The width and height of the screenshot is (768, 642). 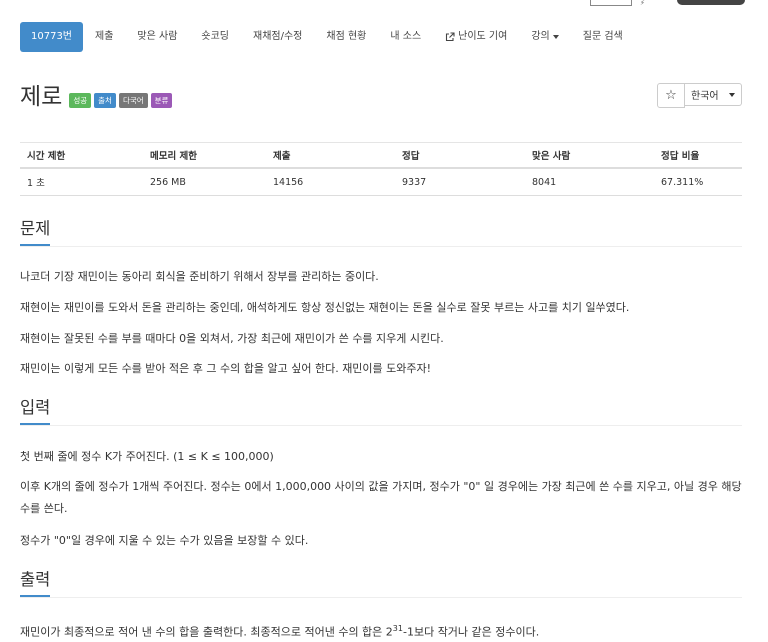 What do you see at coordinates (589, 155) in the screenshot?
I see `header-solvers: 맞은 사람` at bounding box center [589, 155].